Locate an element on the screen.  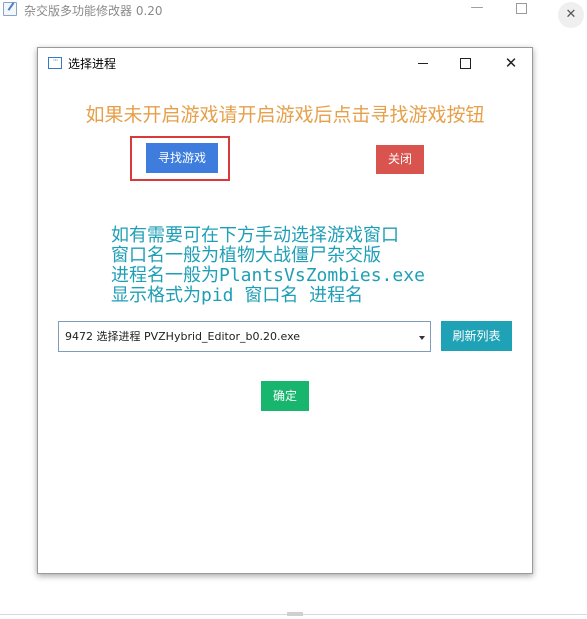
minimize-icon is located at coordinates (423, 63).